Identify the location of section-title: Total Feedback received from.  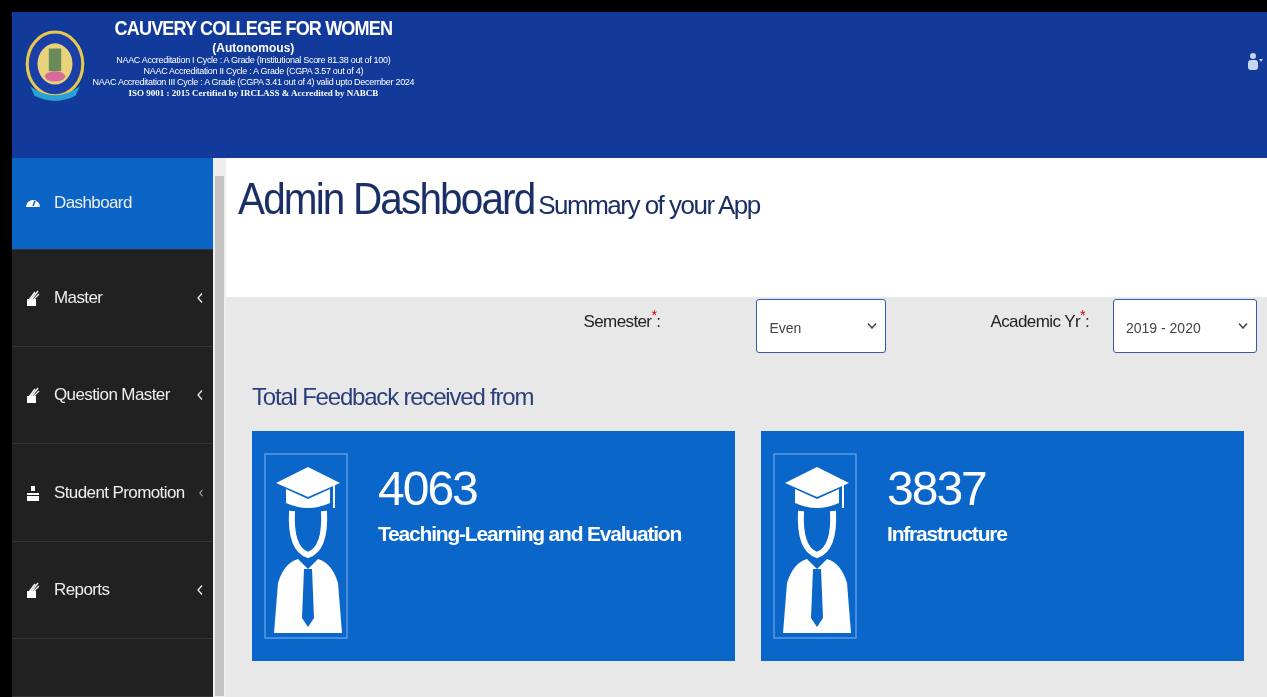
(393, 397).